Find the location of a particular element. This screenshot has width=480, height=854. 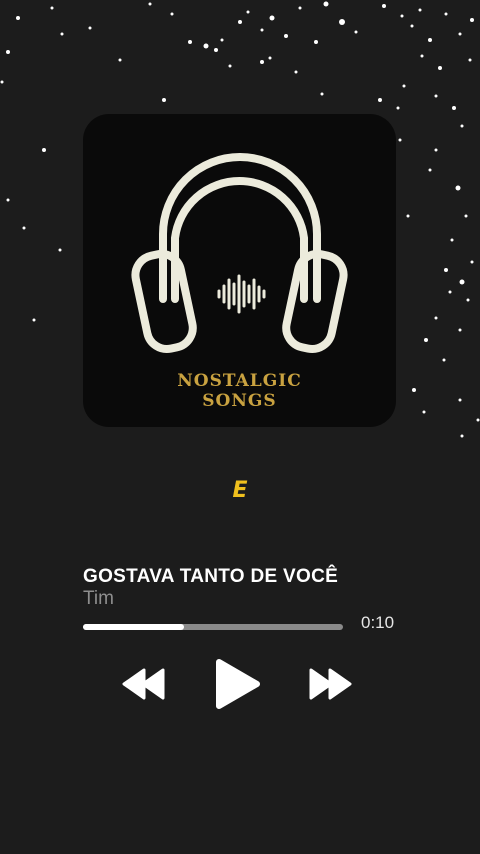

fast-forward-button is located at coordinates (330, 684).